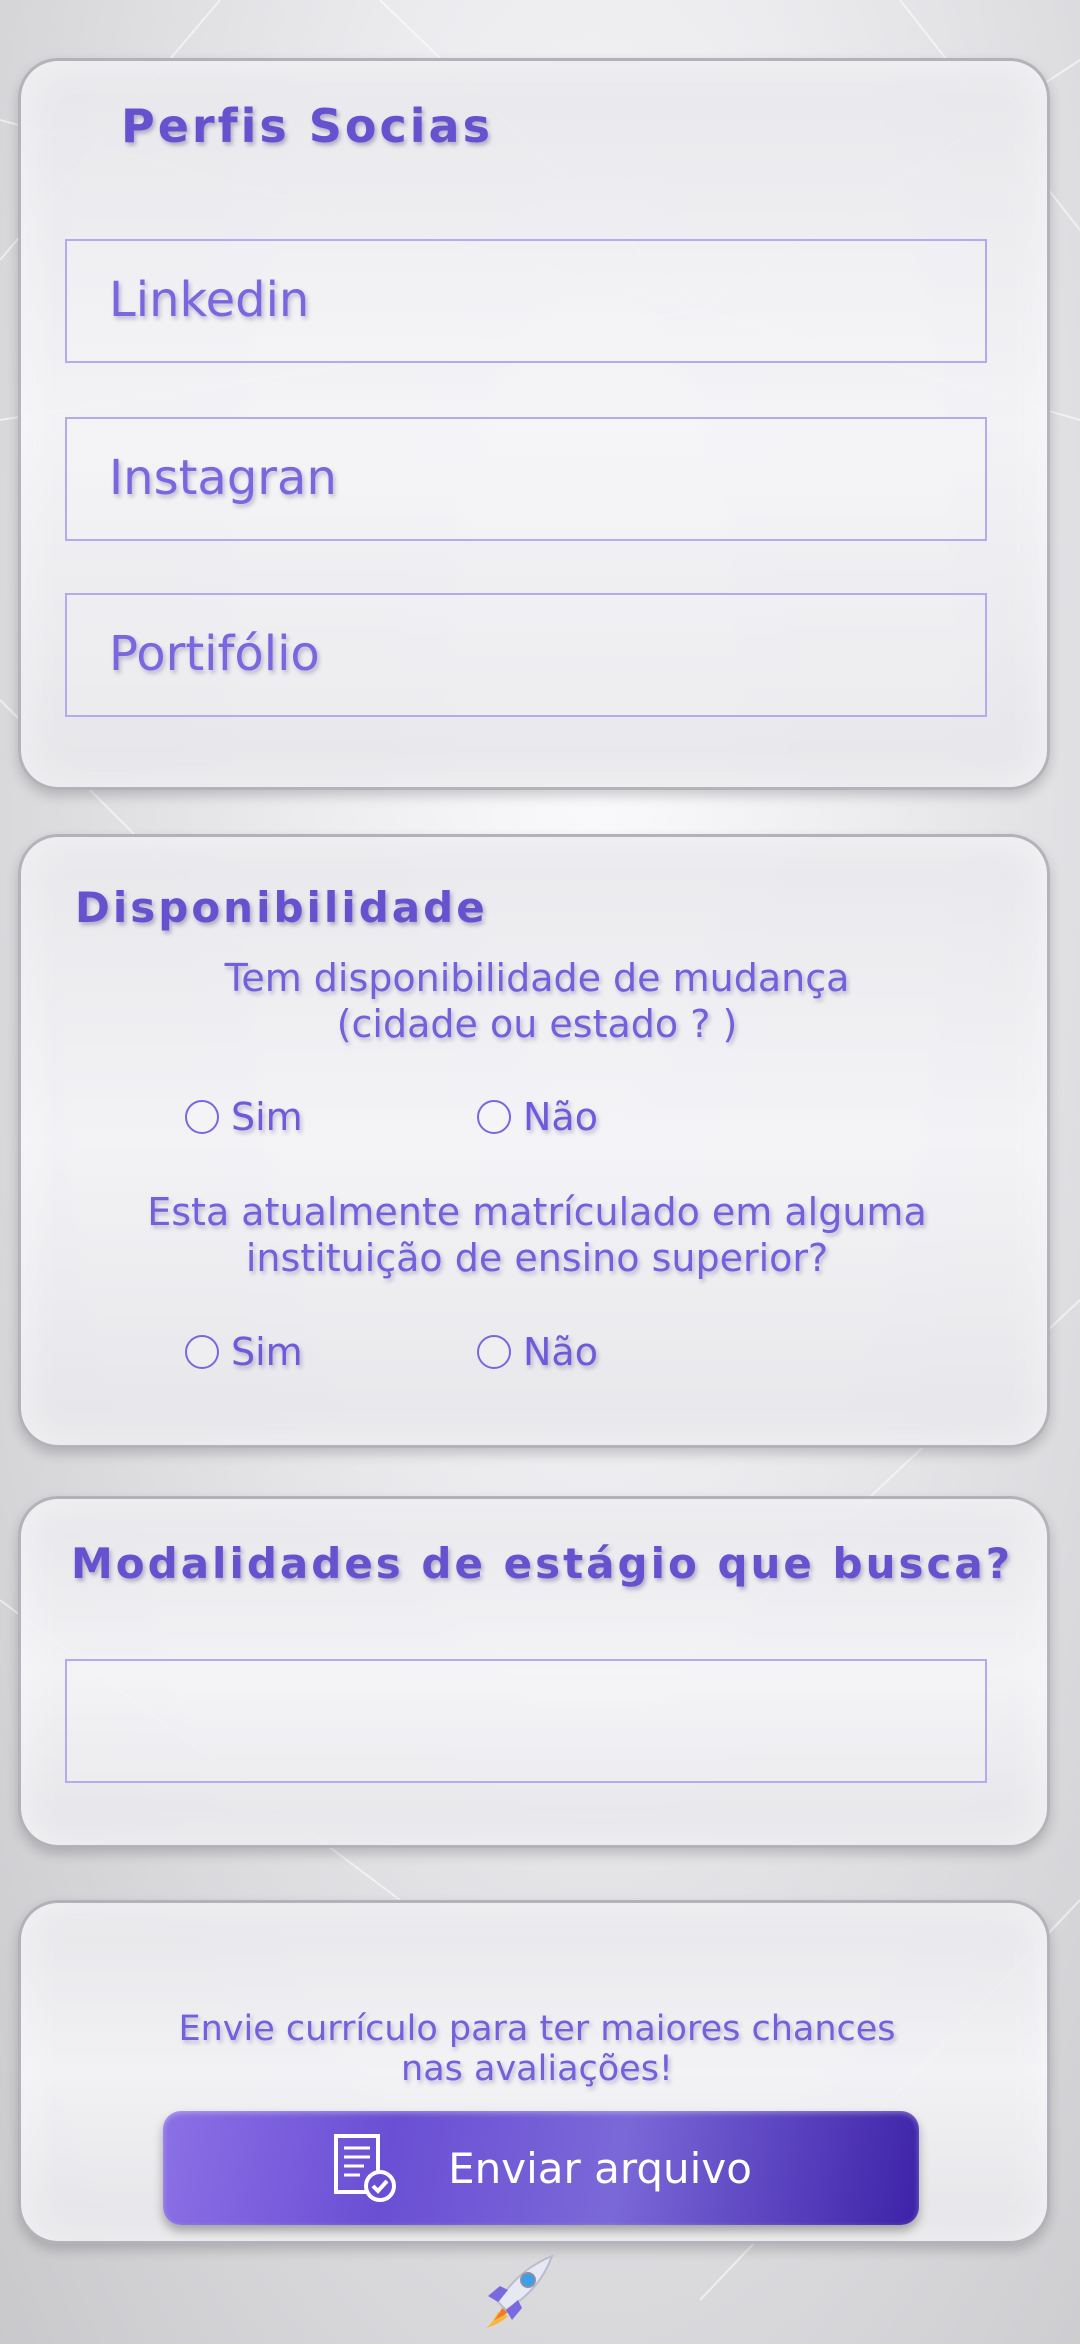 Image resolution: width=1080 pixels, height=2344 pixels. I want to click on instagram-placeholder: Instagran, so click(223, 478).